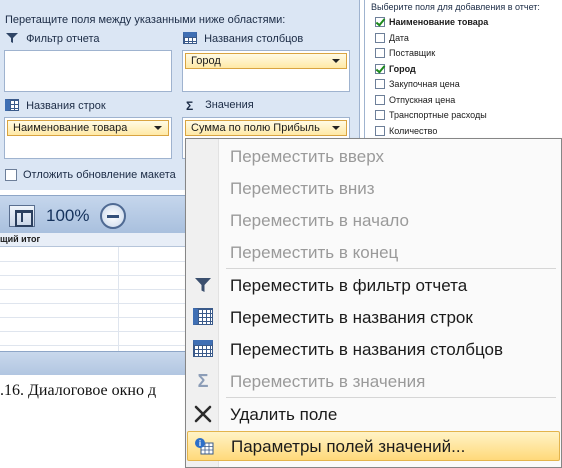 This screenshot has height=468, width=562. Describe the element at coordinates (422, 99) in the screenshot. I see `field-item-label: Отпускная цена` at that location.